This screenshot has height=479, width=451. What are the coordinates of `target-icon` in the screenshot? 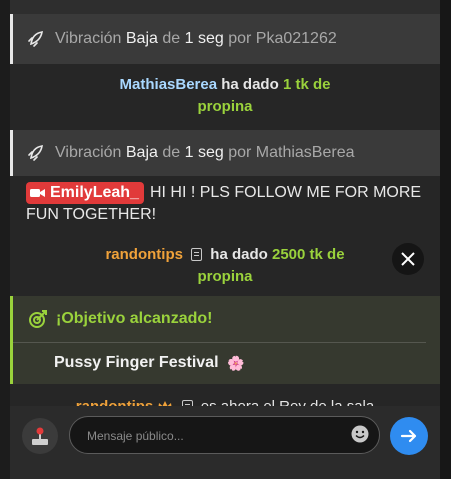 It's located at (38, 319).